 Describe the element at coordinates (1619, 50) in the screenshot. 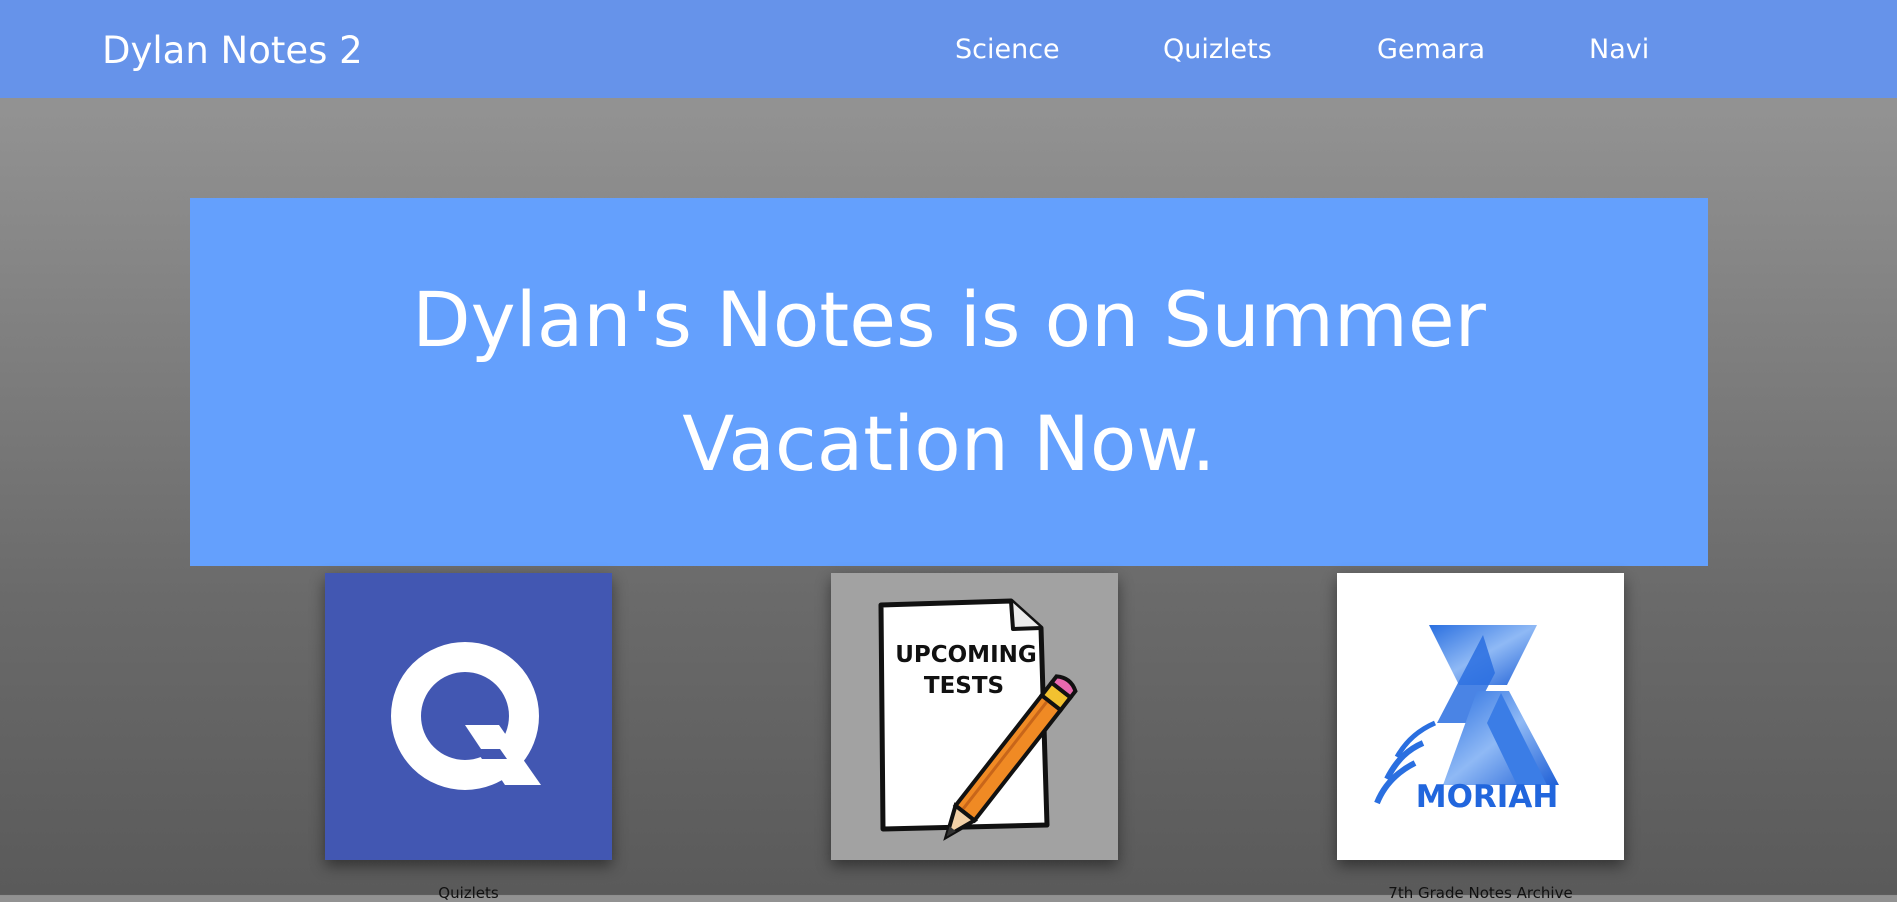

I see `nav-link-navi: Navi` at that location.